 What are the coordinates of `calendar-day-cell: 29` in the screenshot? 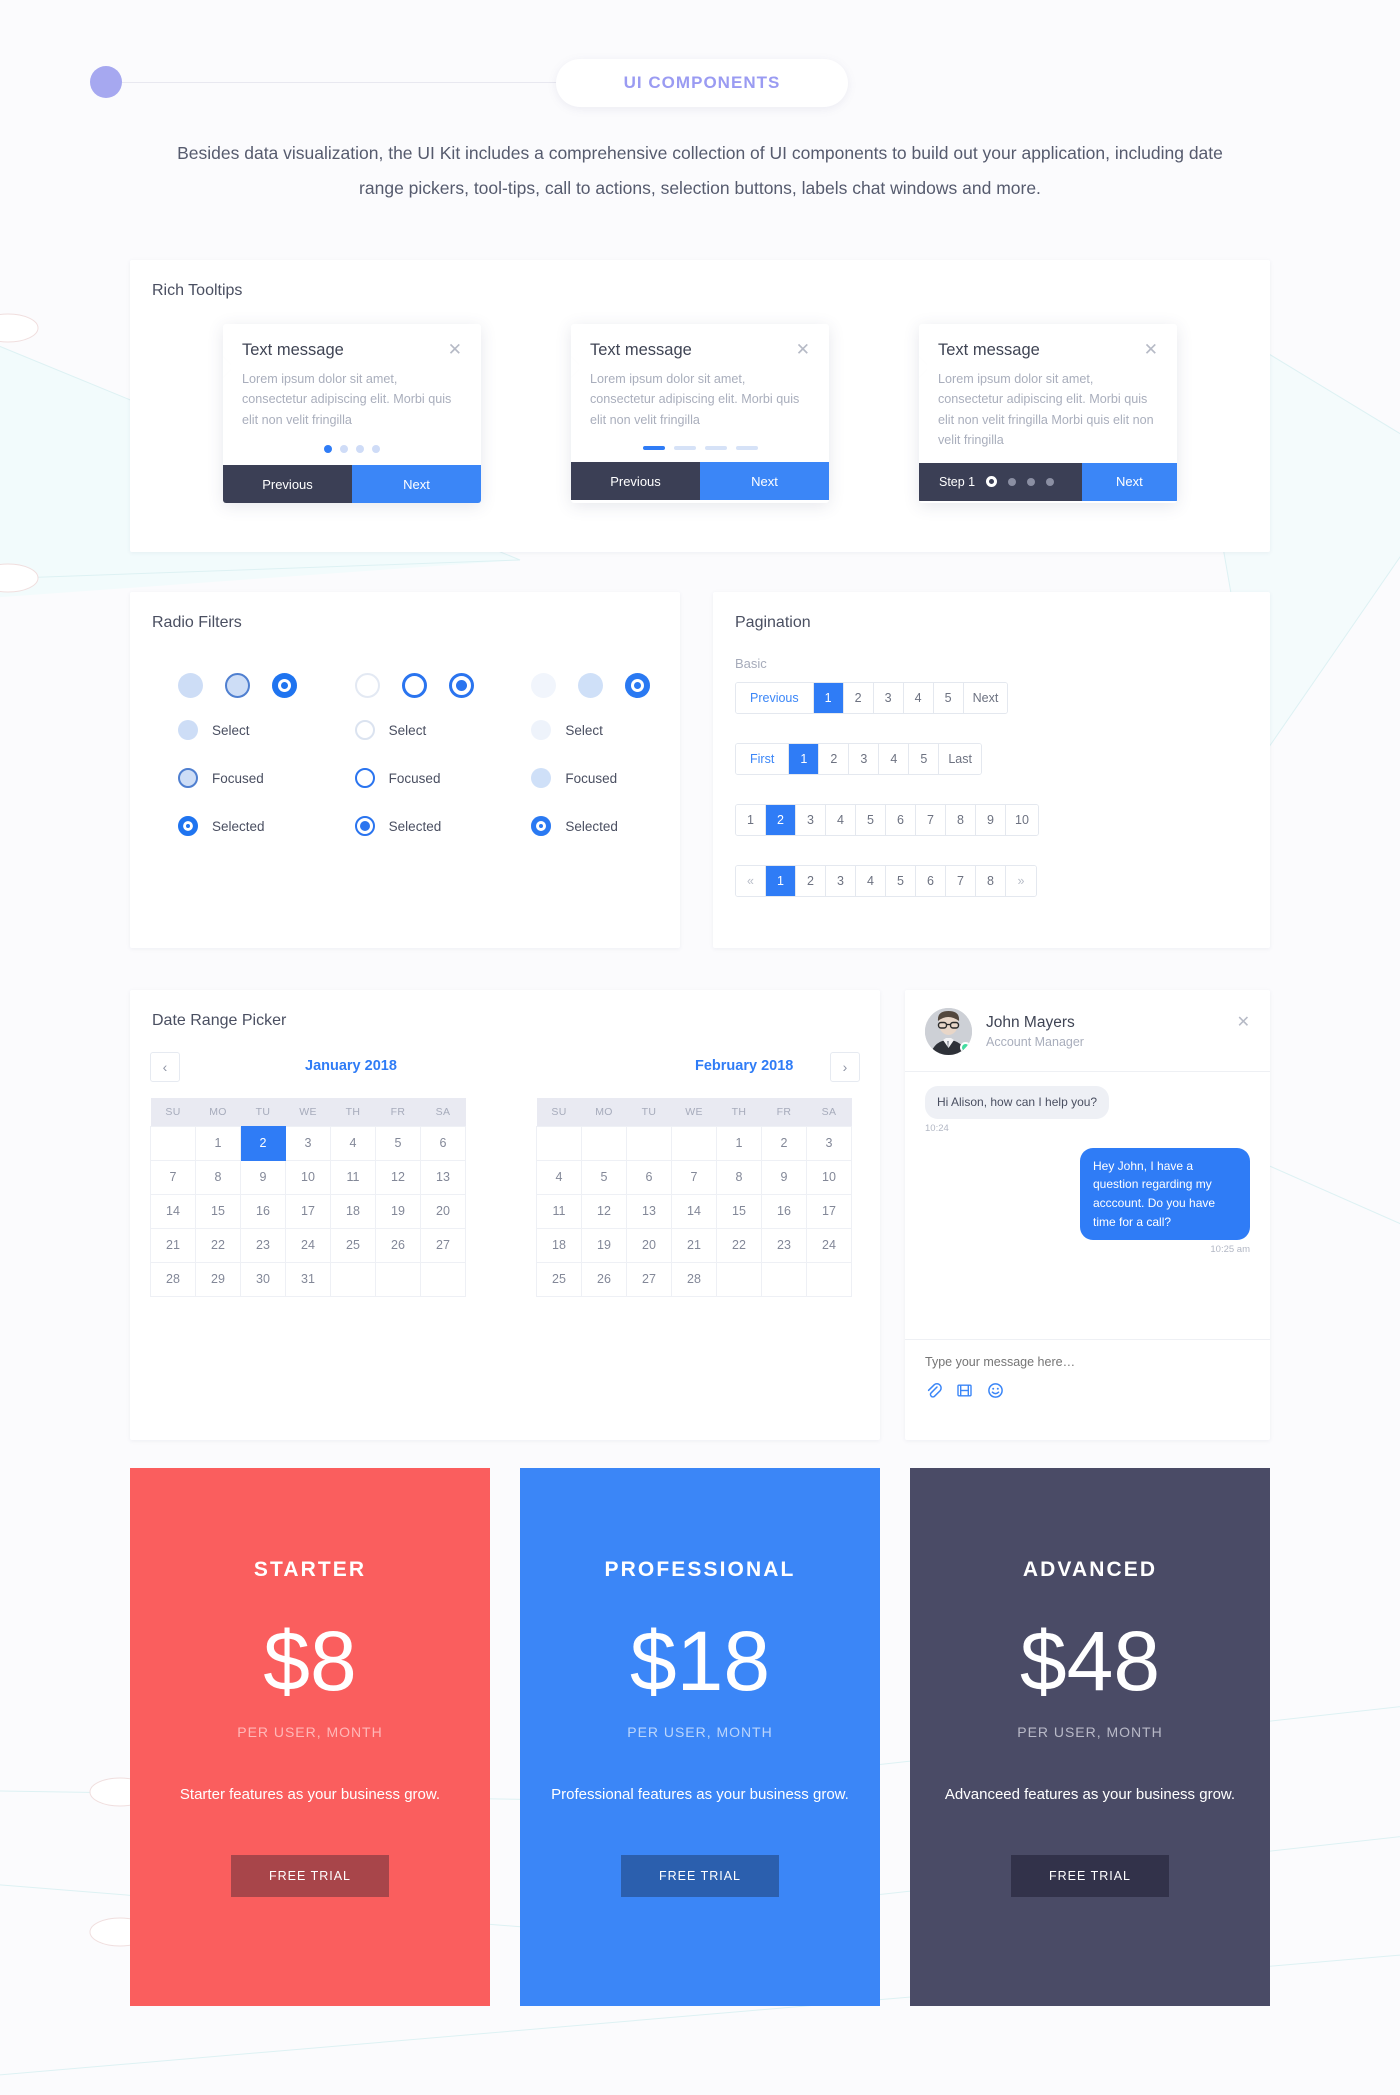 It's located at (218, 1279).